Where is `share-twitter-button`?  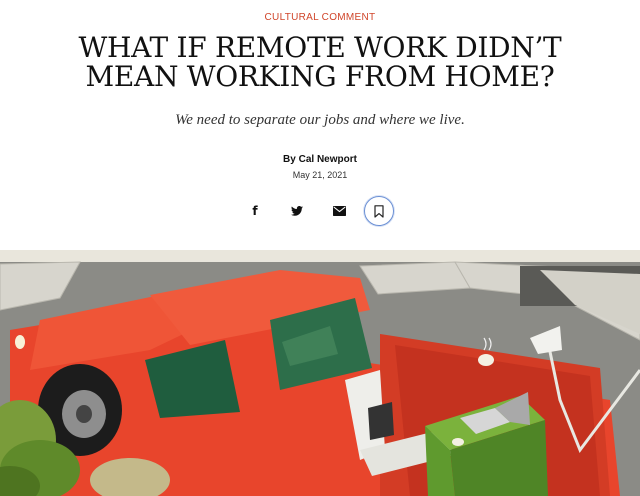
share-twitter-button is located at coordinates (297, 211).